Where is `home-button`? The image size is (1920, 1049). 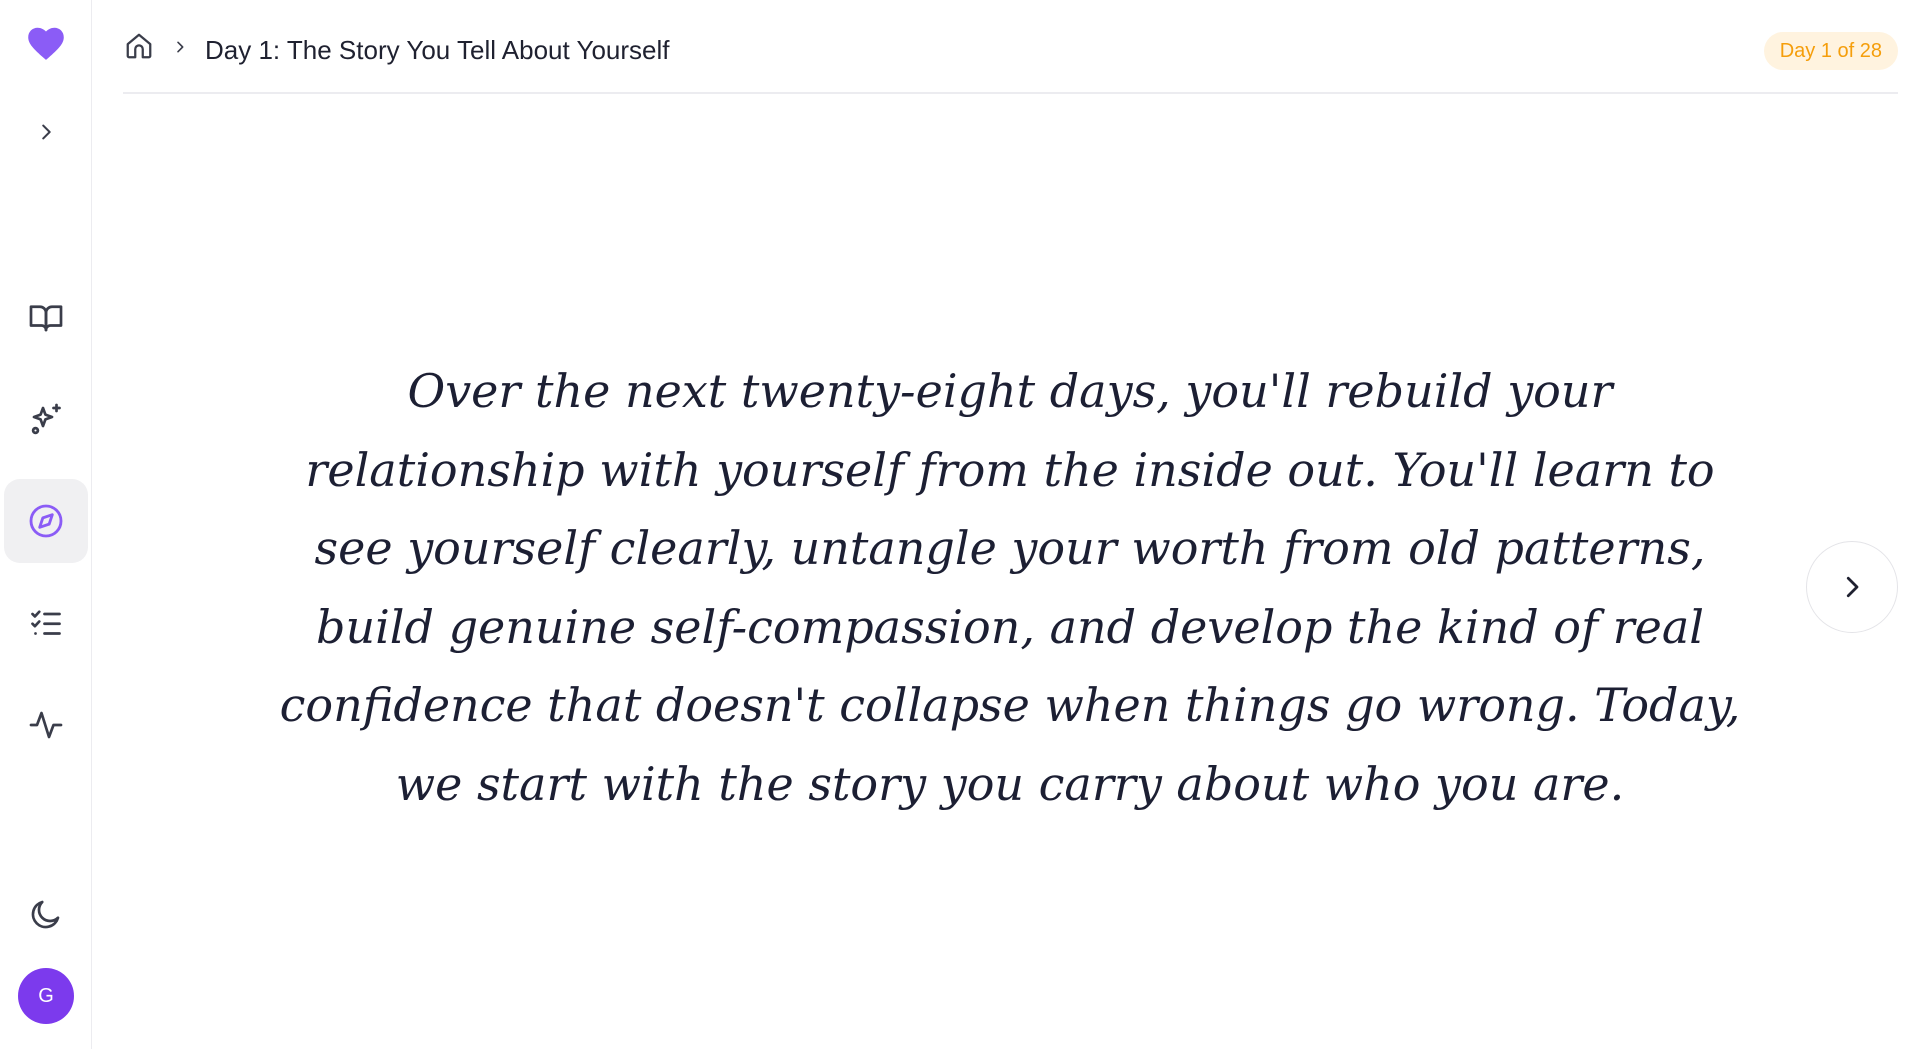
home-button is located at coordinates (139, 46).